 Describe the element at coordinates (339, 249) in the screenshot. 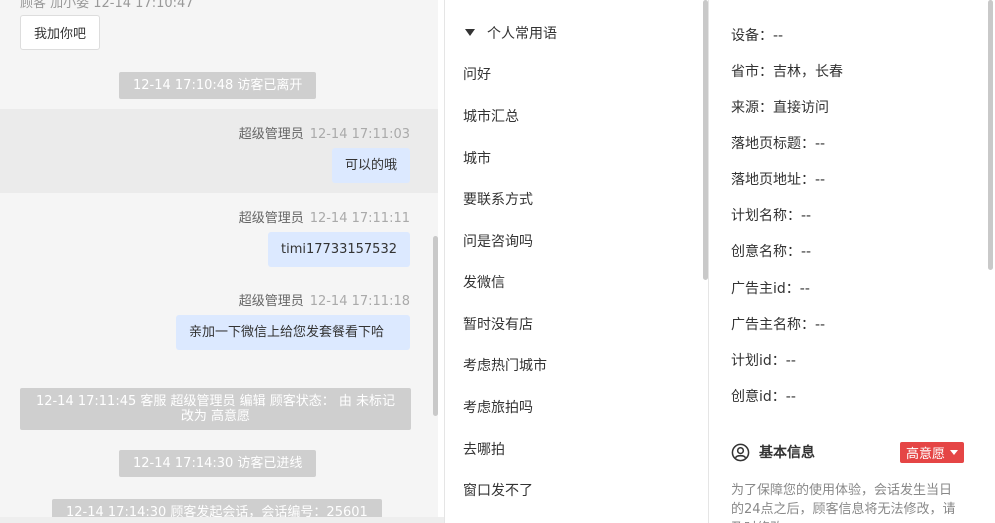

I see `agent-bubble: timi17733157532` at that location.